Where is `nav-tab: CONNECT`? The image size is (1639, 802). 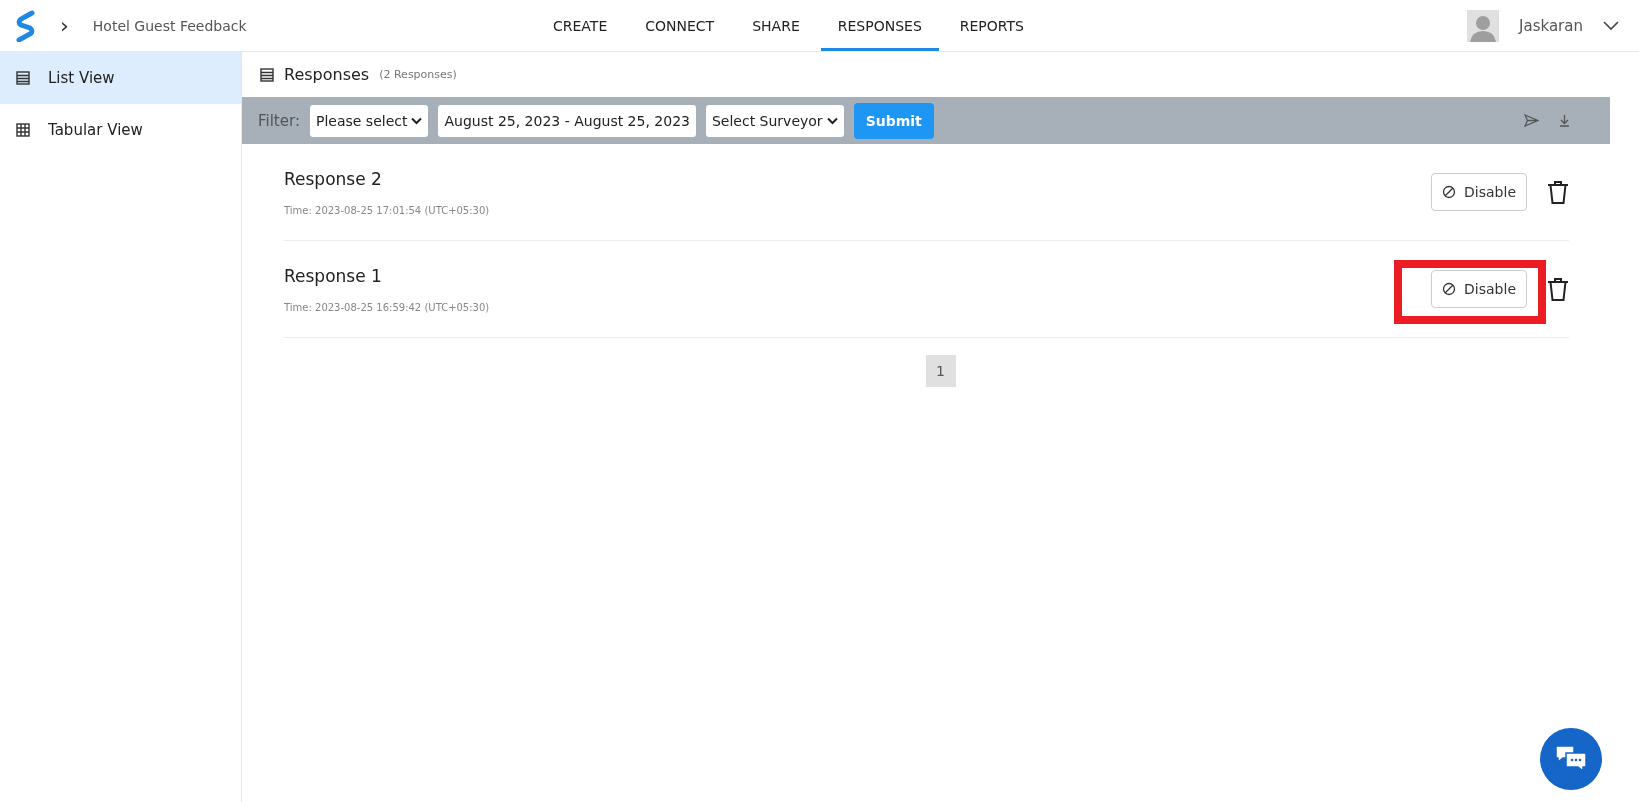
nav-tab: CONNECT is located at coordinates (680, 25).